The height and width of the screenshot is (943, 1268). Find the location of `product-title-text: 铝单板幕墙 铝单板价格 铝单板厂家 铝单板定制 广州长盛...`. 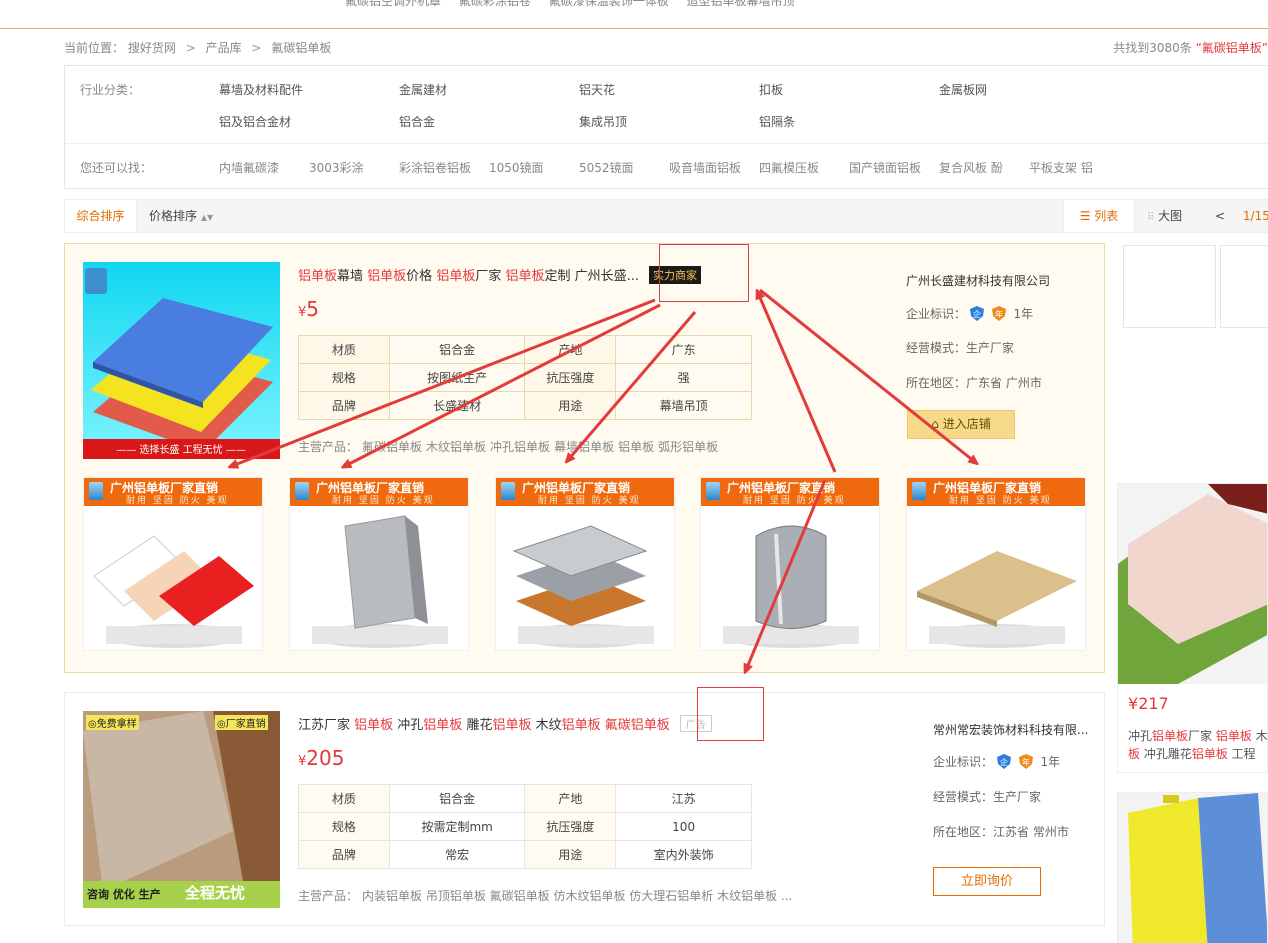

product-title-text: 铝单板幕墙 铝单板价格 铝单板厂家 铝单板定制 广州长盛... is located at coordinates (468, 276).